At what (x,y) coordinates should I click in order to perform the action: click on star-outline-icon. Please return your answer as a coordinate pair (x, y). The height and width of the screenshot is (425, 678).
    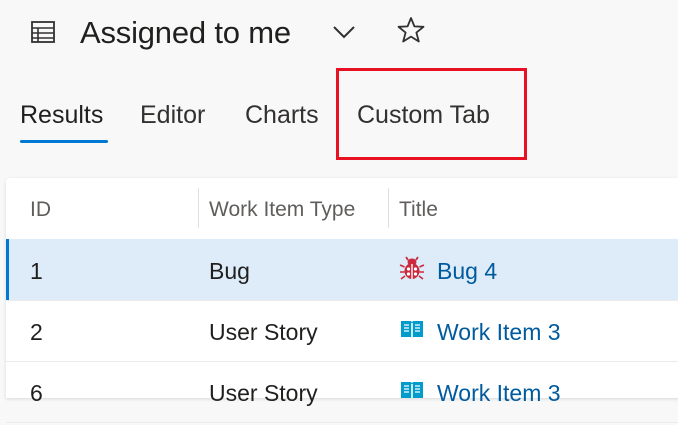
    Looking at the image, I should click on (411, 30).